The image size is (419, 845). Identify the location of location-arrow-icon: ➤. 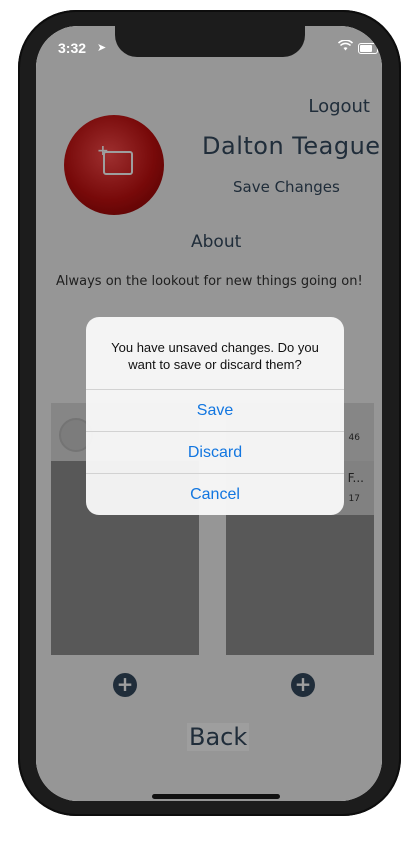
(102, 48).